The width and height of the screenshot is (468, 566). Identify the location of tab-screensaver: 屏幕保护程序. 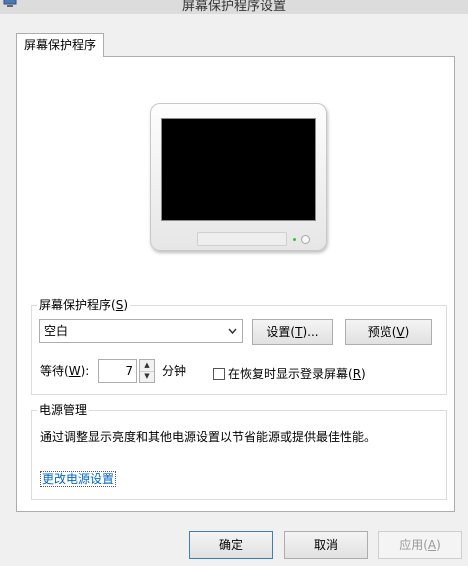
(60, 45).